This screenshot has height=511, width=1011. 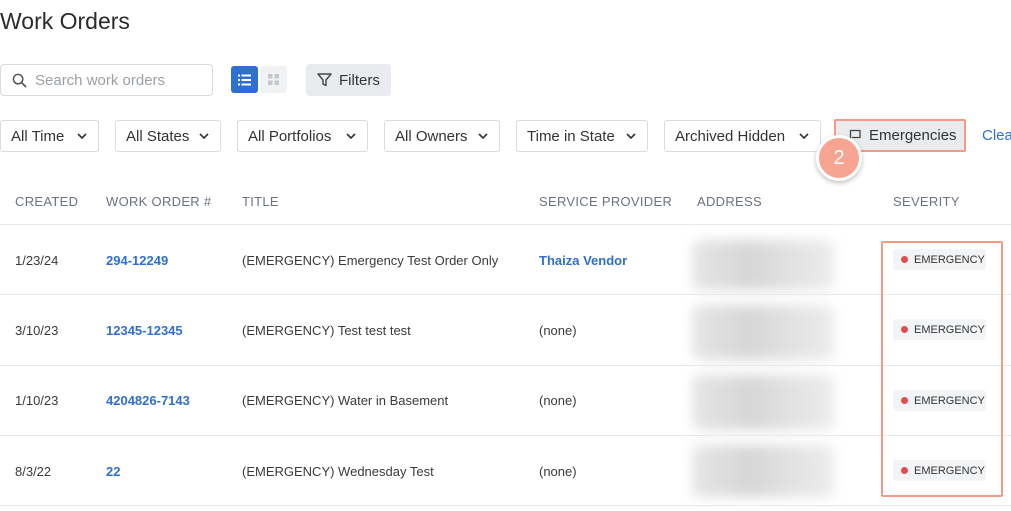 What do you see at coordinates (290, 136) in the screenshot?
I see `portfolios-filter-label: All Portfolios` at bounding box center [290, 136].